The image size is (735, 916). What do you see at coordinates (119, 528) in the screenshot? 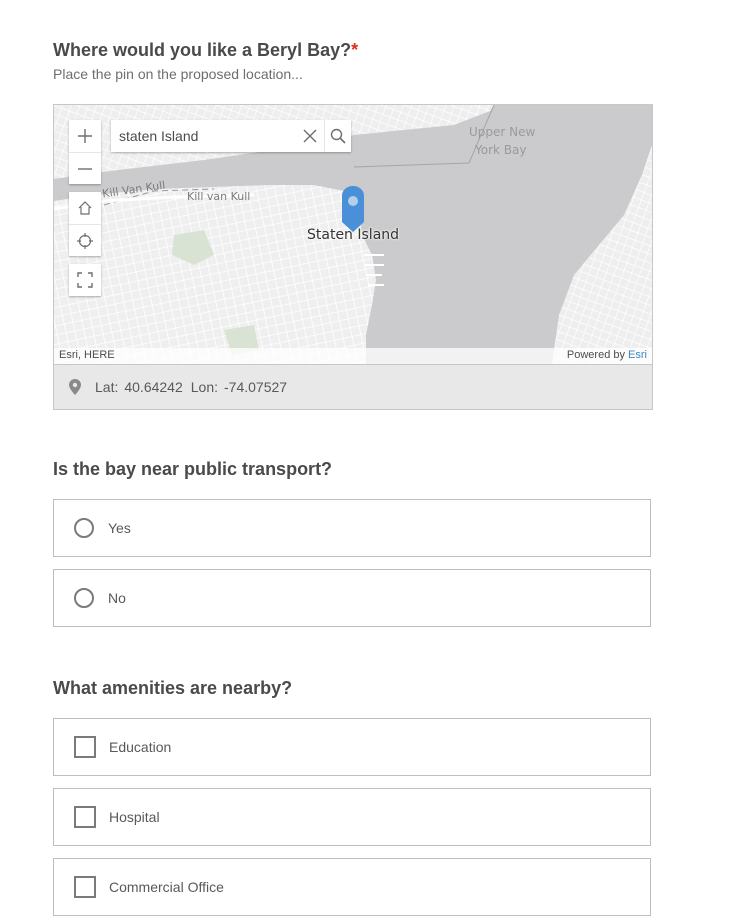
I see `radio-label: Yes` at bounding box center [119, 528].